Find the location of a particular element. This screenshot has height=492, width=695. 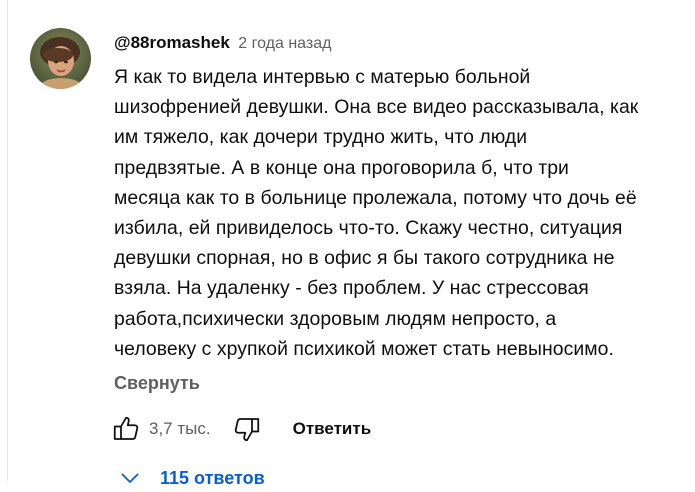

comment-timestamp: 2 года назад is located at coordinates (284, 43).